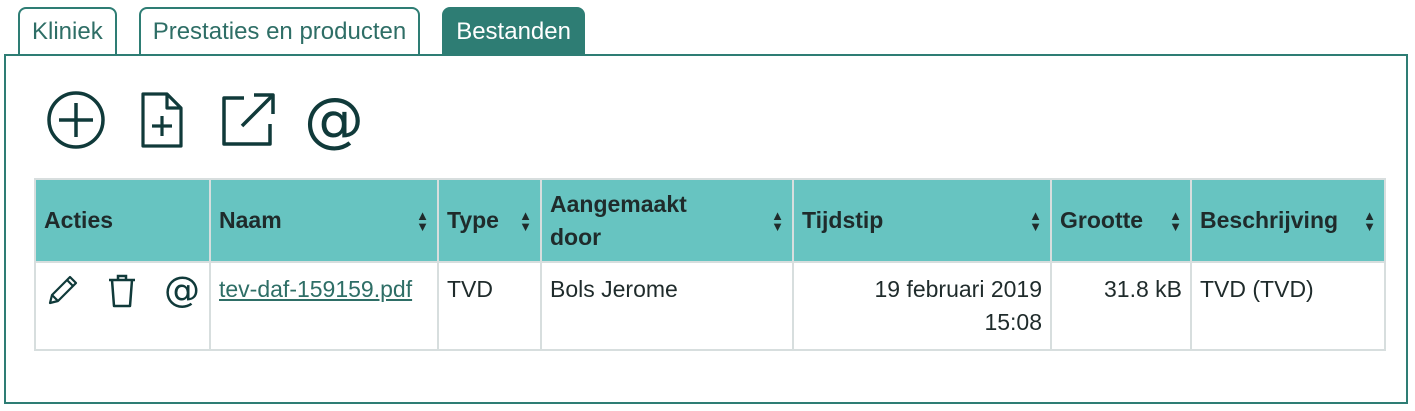 The image size is (1415, 411). Describe the element at coordinates (667, 220) in the screenshot. I see `column-header-aangemaakt-door: Aangemaakt door ▲ ▼` at that location.